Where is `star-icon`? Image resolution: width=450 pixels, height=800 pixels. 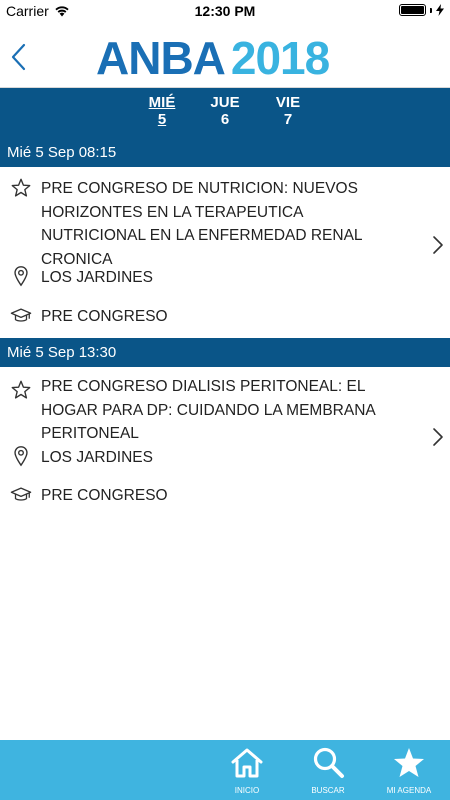
star-icon is located at coordinates (409, 762).